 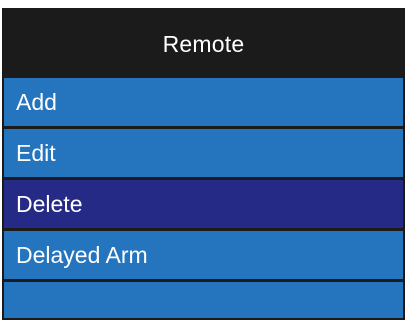 What do you see at coordinates (203, 300) in the screenshot?
I see `menu-item-empty` at bounding box center [203, 300].